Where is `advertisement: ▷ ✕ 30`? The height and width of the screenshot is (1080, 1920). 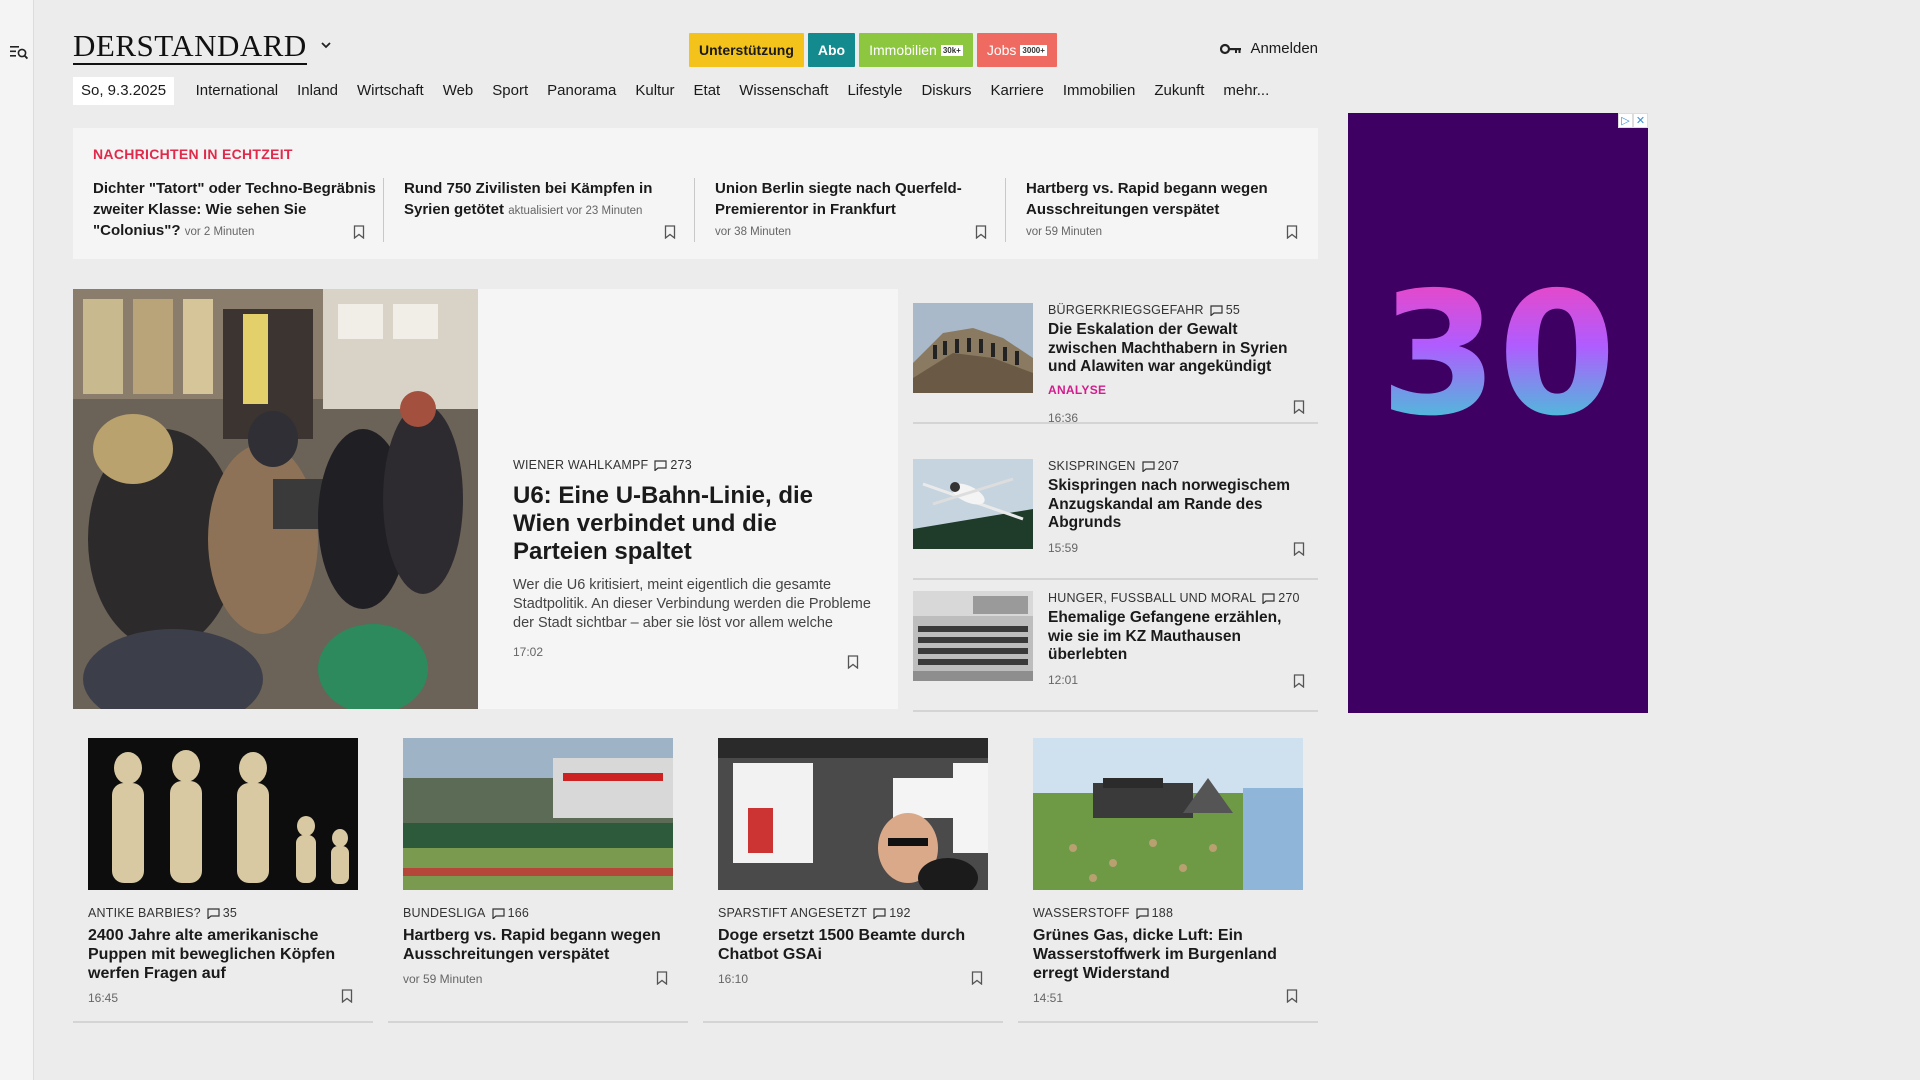
advertisement: ▷ ✕ 30 is located at coordinates (1498, 413).